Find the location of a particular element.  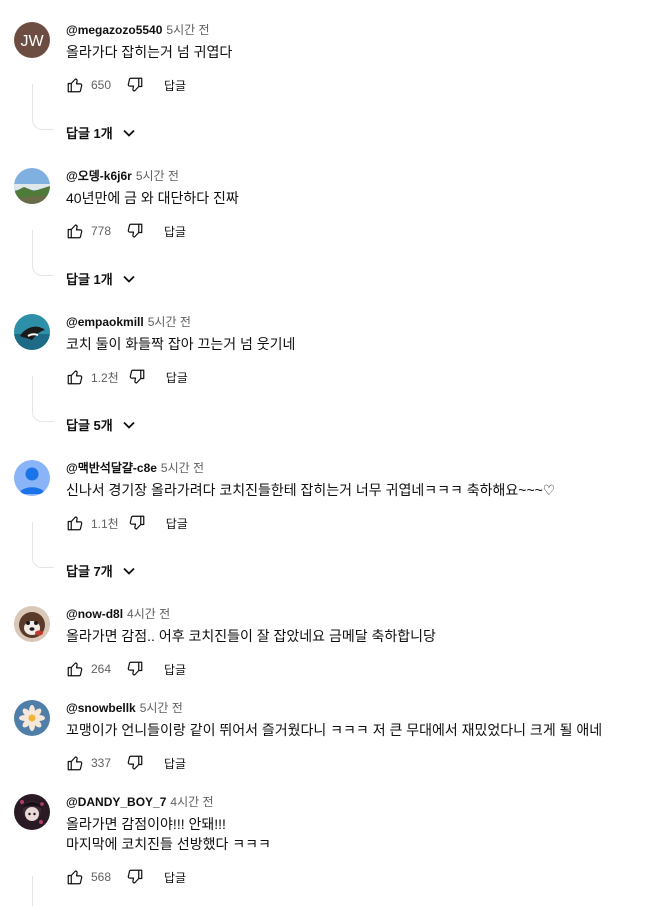

comment-actions: 778 답글 is located at coordinates (126, 231).